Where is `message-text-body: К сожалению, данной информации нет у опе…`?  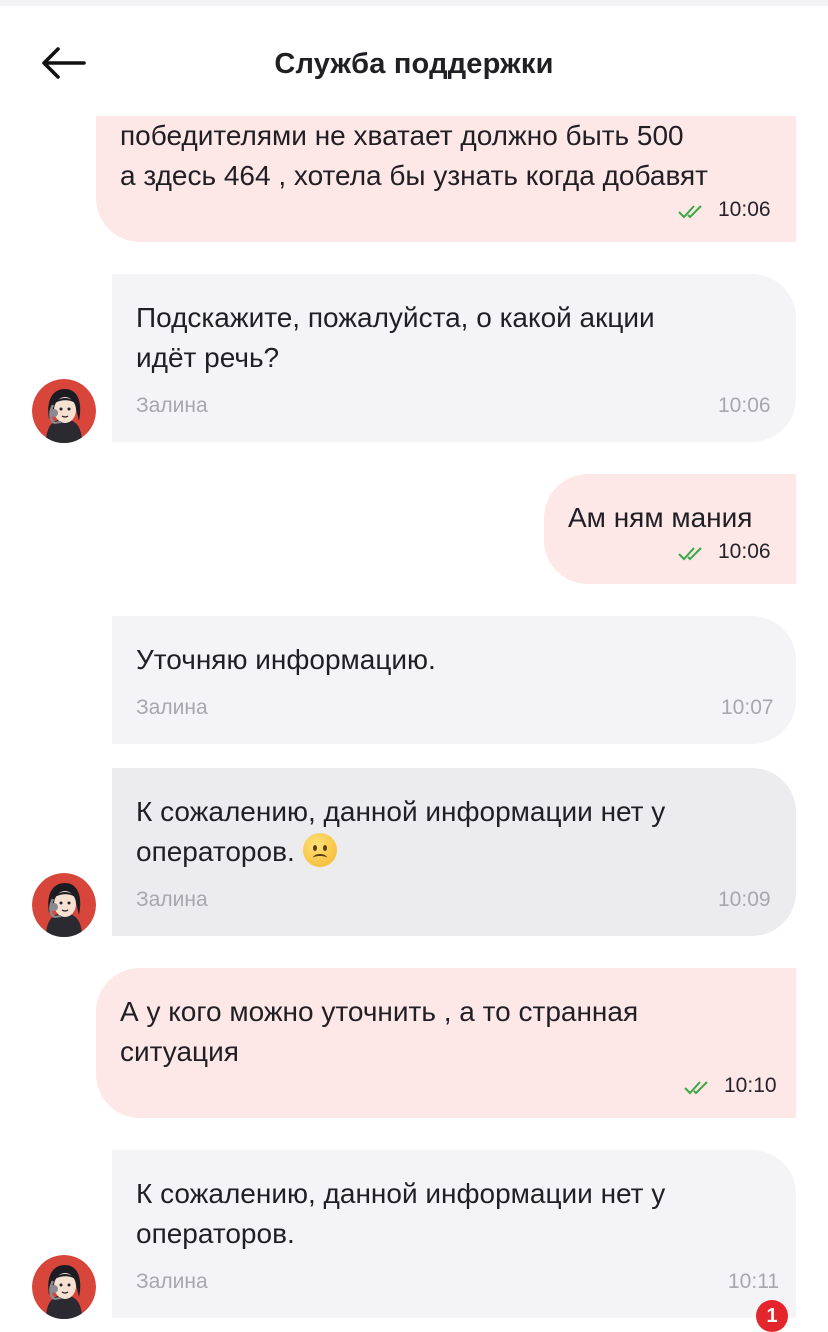
message-text-body: К сожалению, данной информации нет у опе… is located at coordinates (401, 831).